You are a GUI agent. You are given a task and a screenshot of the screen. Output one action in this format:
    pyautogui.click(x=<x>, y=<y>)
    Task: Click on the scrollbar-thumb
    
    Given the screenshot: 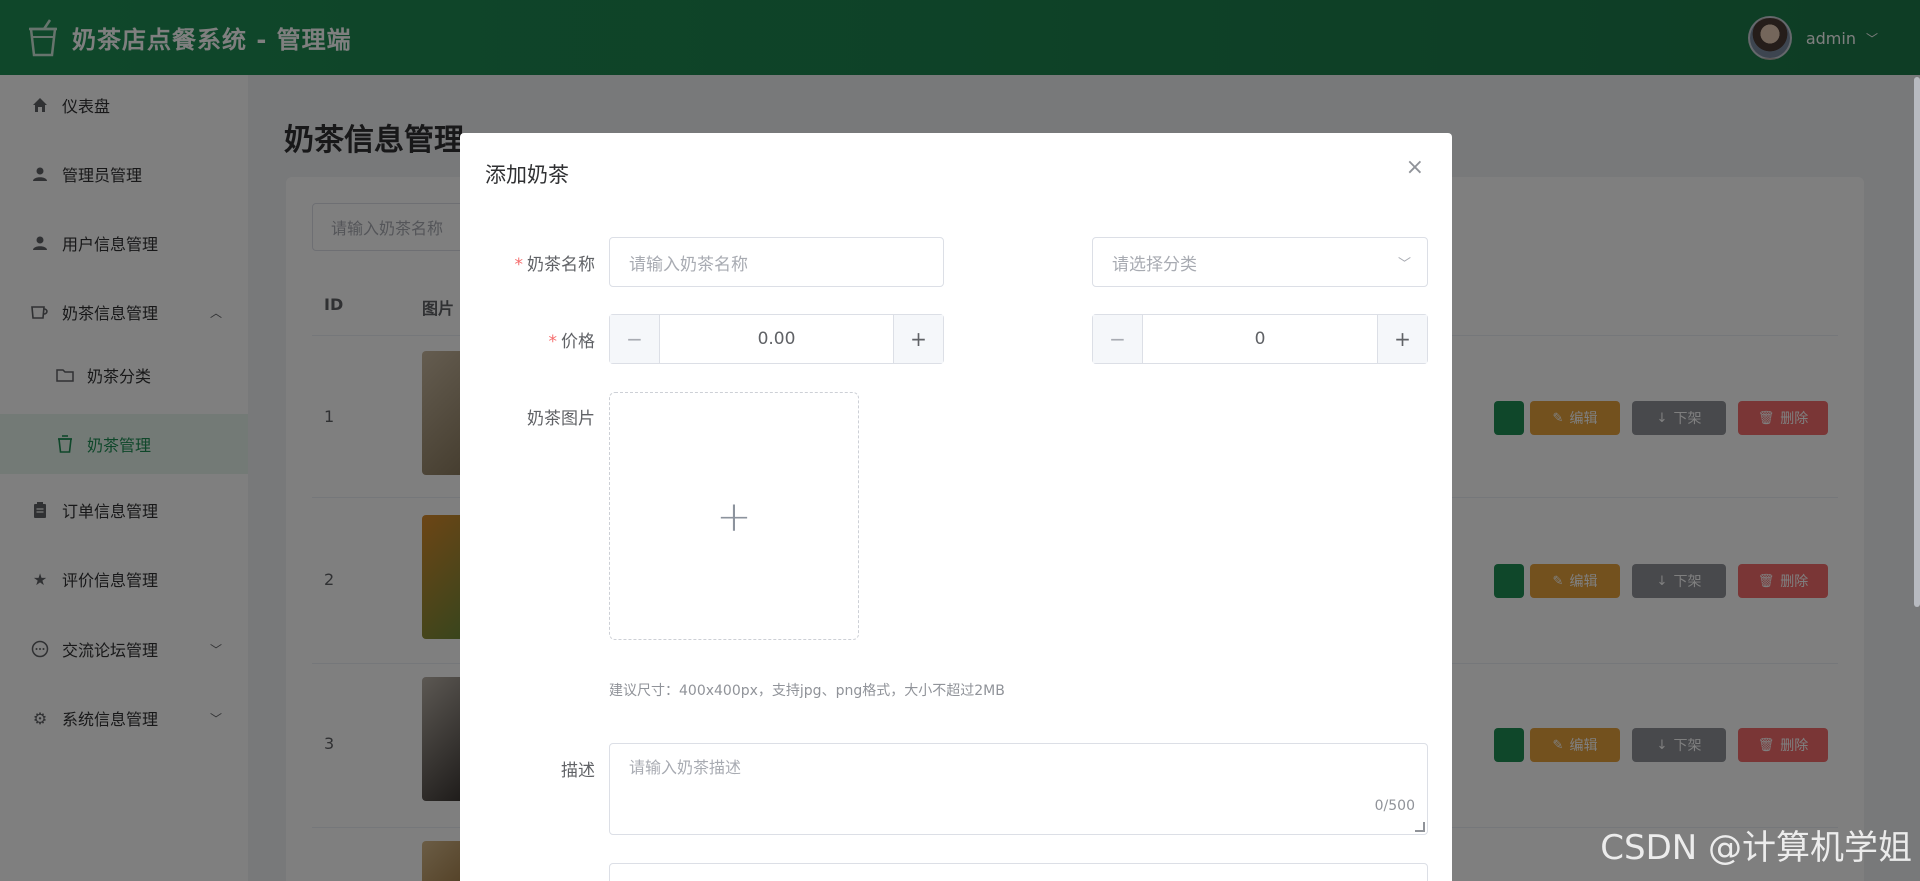 What is the action you would take?
    pyautogui.click(x=1917, y=342)
    